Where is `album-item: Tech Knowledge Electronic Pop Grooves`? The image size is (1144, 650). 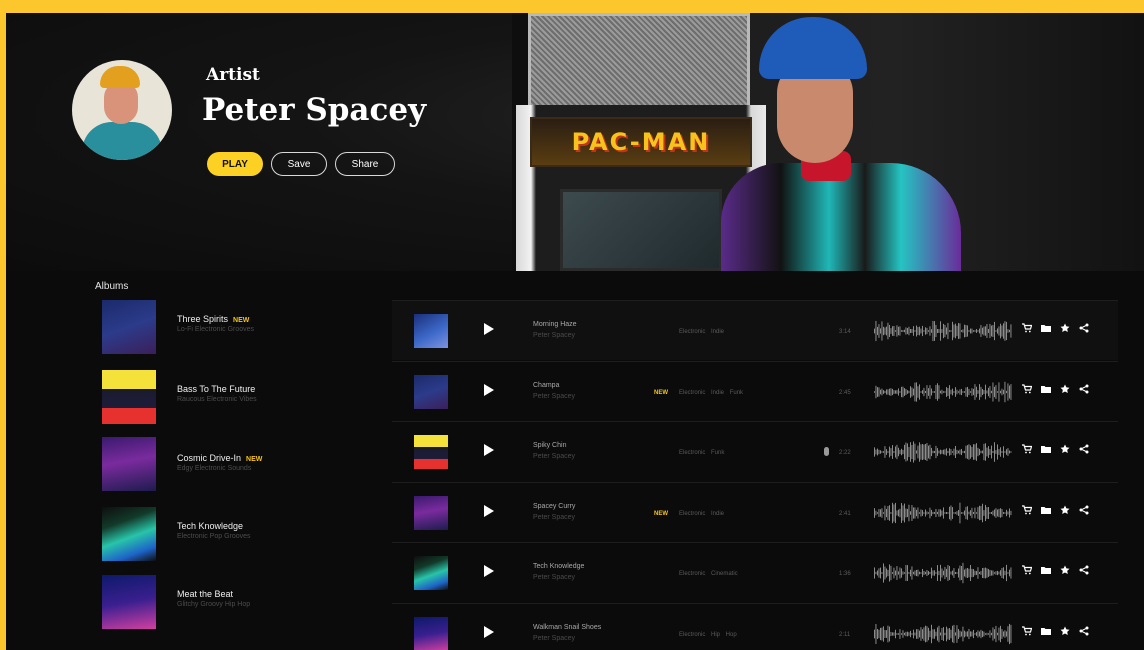 album-item: Tech Knowledge Electronic Pop Grooves is located at coordinates (237, 535).